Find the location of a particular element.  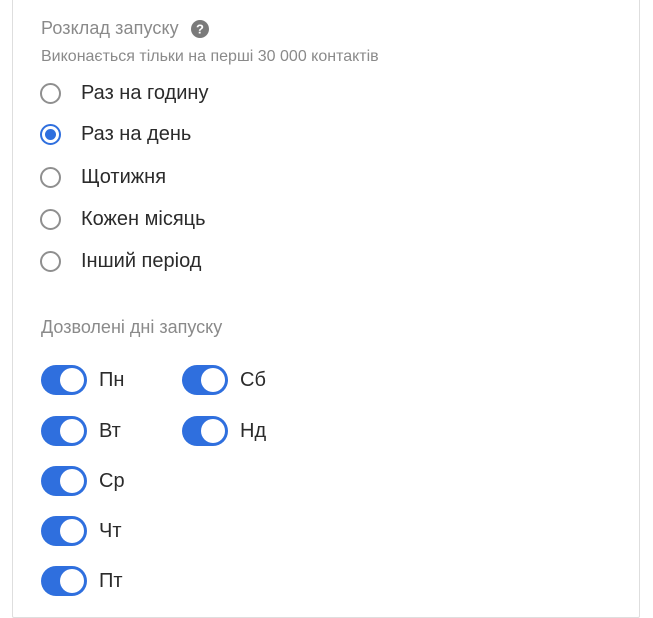

radio-label: Раз на годину is located at coordinates (145, 92).